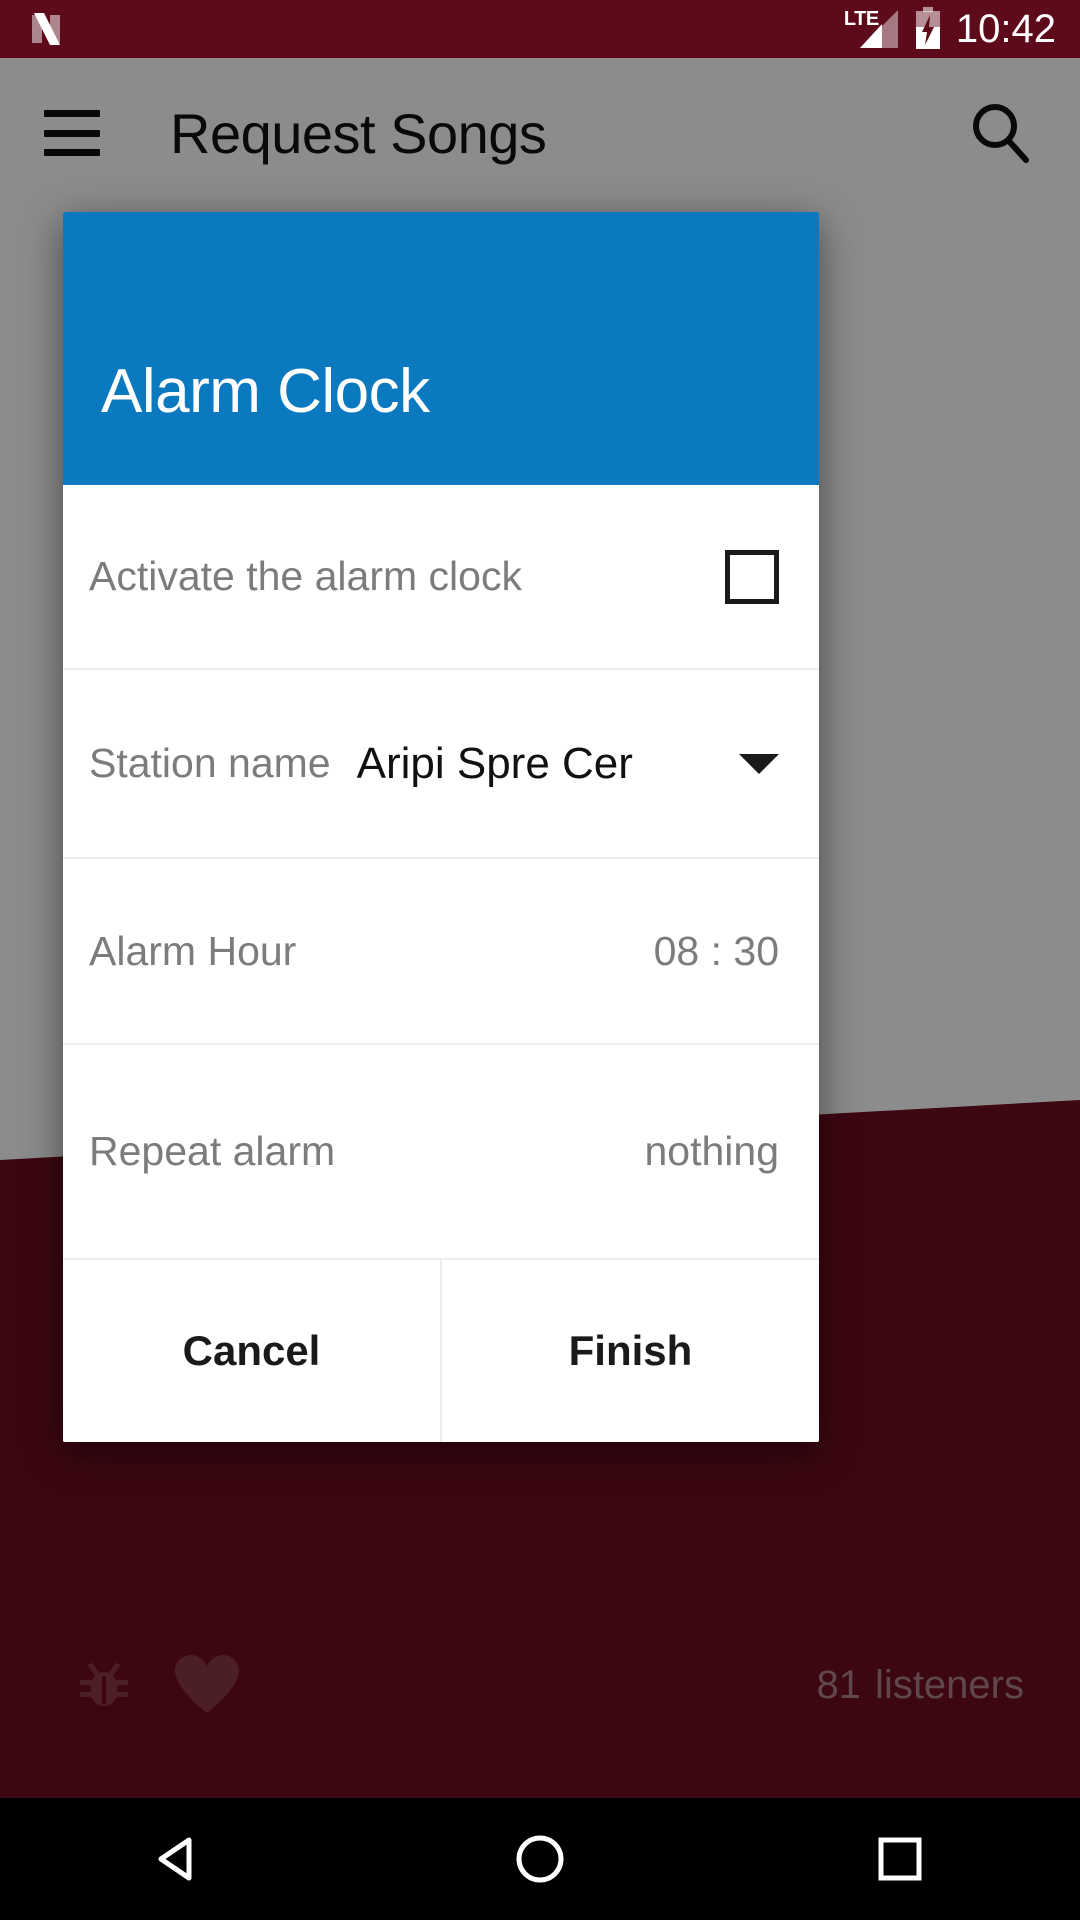  I want to click on dialog-button-bar: Cancel Finish, so click(441, 1351).